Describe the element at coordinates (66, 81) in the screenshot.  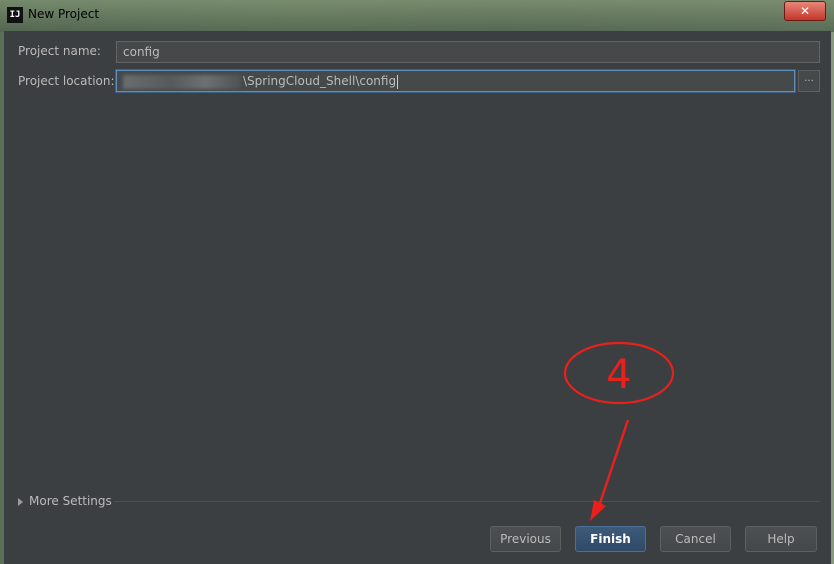
I see `project-location-label: Project location:` at that location.